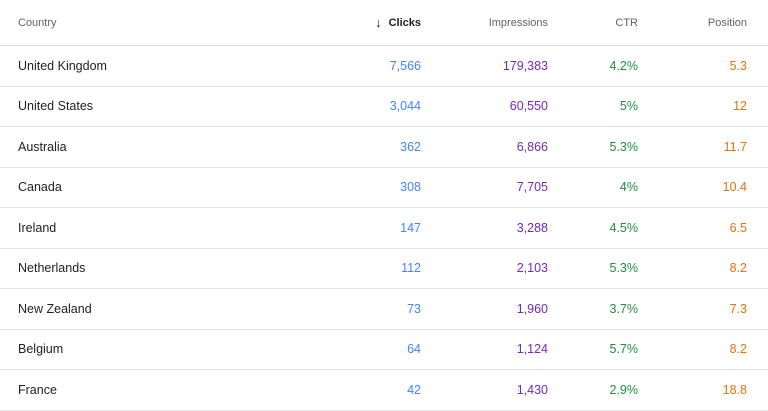 Image resolution: width=768 pixels, height=411 pixels. Describe the element at coordinates (738, 227) in the screenshot. I see `cell-position: 6.5` at that location.